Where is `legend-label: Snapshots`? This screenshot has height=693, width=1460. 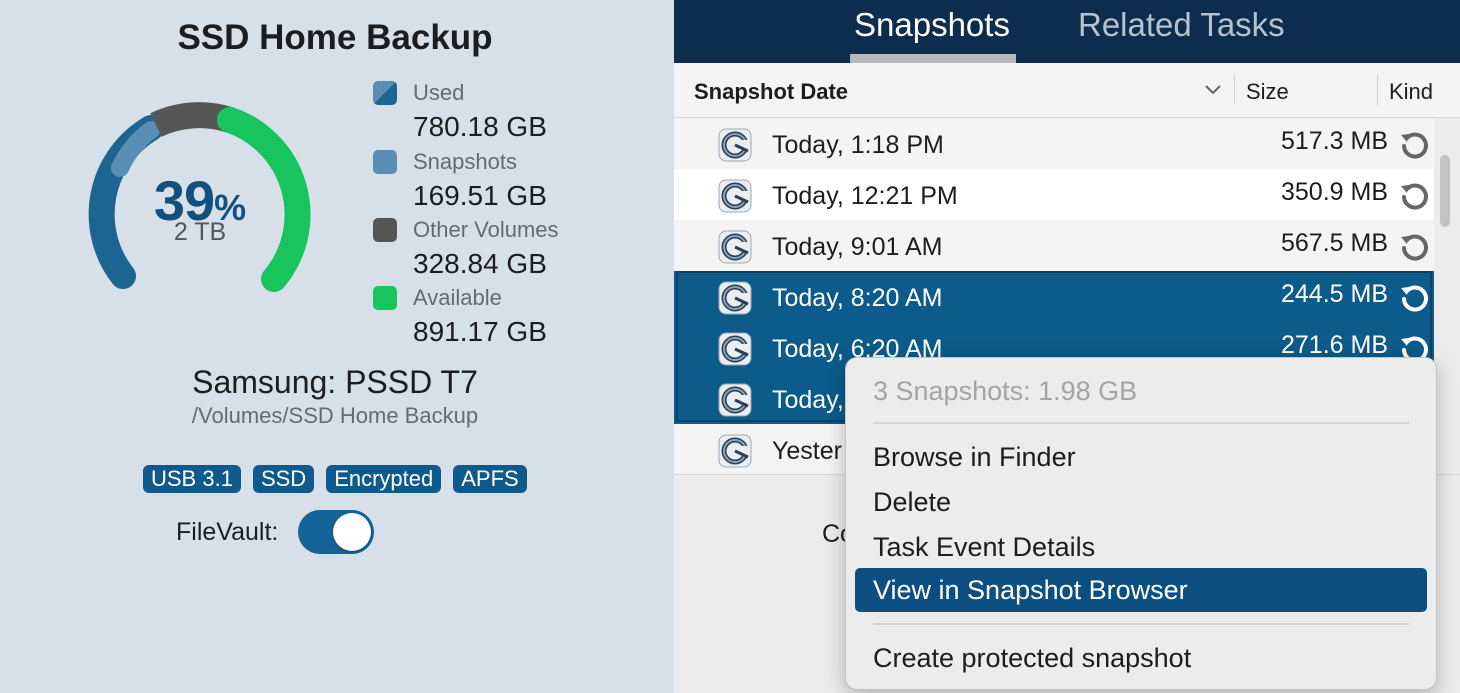 legend-label: Snapshots is located at coordinates (465, 161).